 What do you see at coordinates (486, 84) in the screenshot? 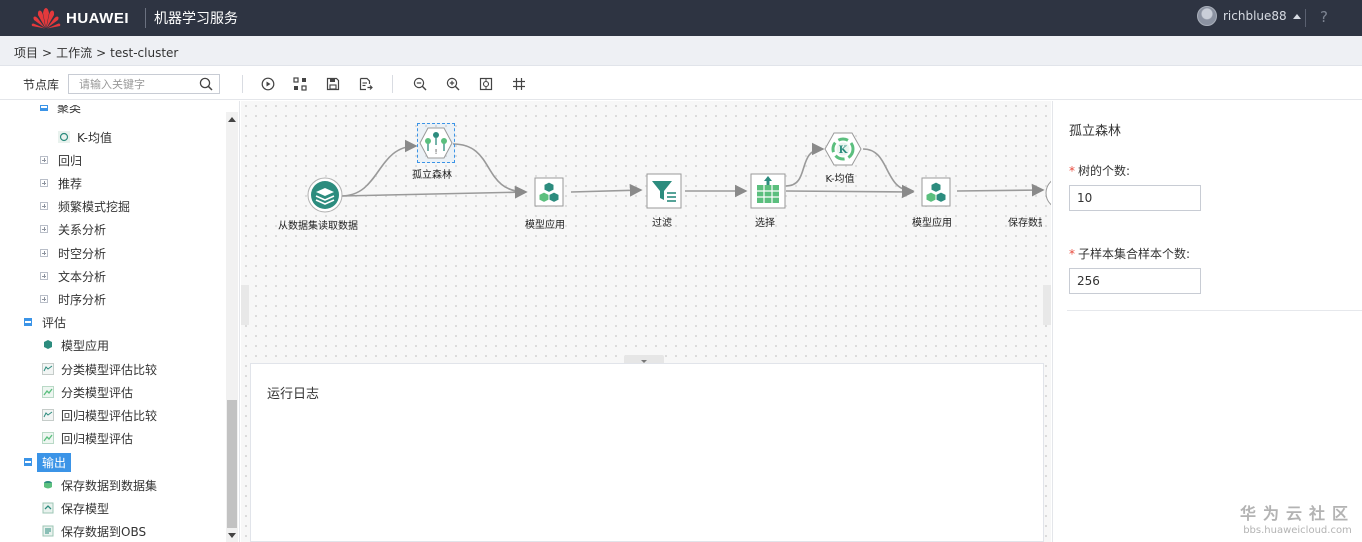
I see `fit-screen-button` at bounding box center [486, 84].